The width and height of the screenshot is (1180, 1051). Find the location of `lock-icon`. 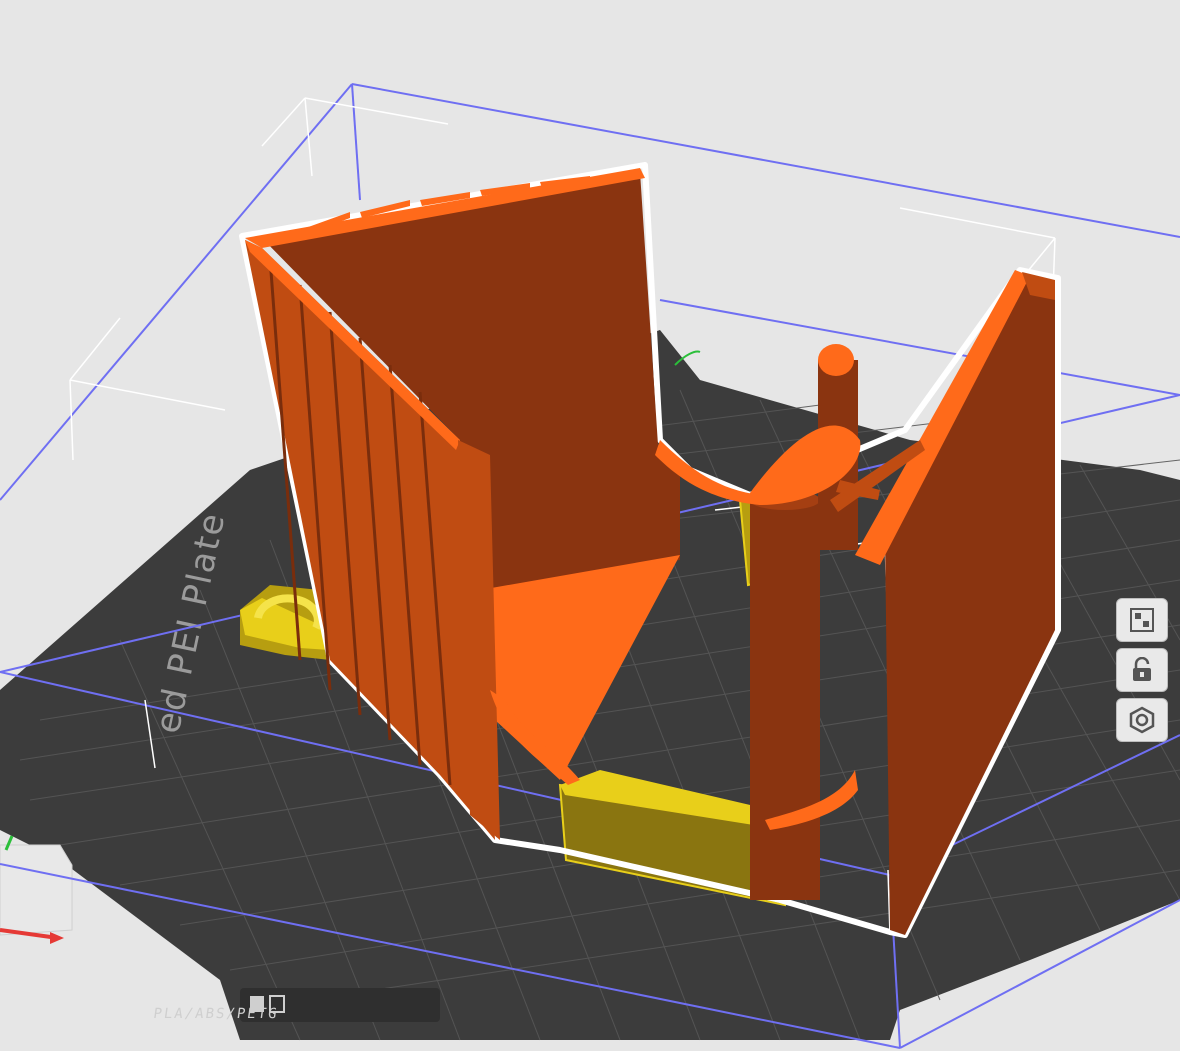

lock-icon is located at coordinates (1142, 669).